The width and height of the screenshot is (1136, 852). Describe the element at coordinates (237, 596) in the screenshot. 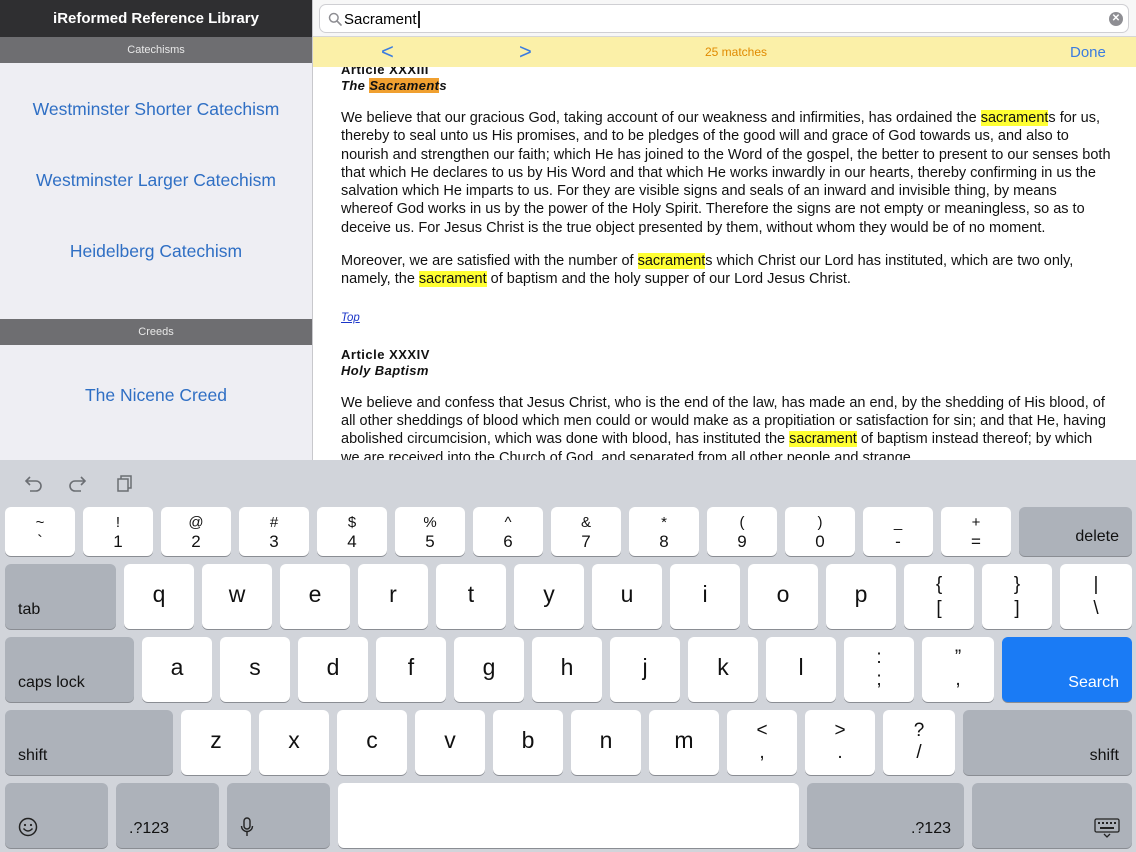

I see `key-w: w` at that location.